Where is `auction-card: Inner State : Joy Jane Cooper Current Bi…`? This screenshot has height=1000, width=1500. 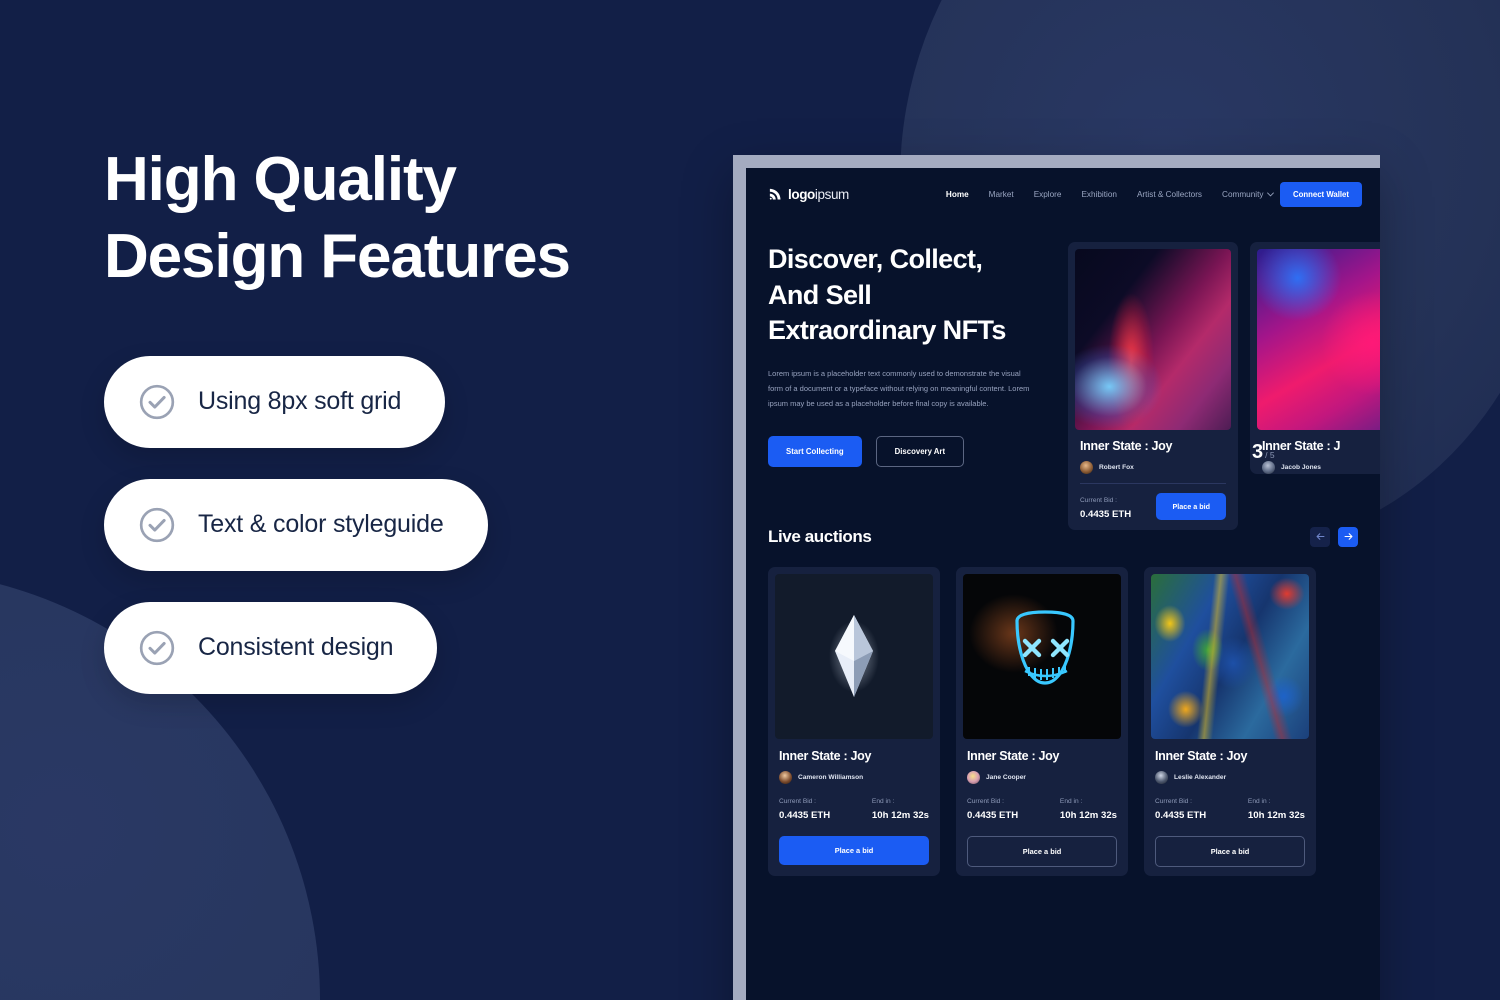
auction-card: Inner State : Joy Jane Cooper Current Bi… is located at coordinates (1042, 721).